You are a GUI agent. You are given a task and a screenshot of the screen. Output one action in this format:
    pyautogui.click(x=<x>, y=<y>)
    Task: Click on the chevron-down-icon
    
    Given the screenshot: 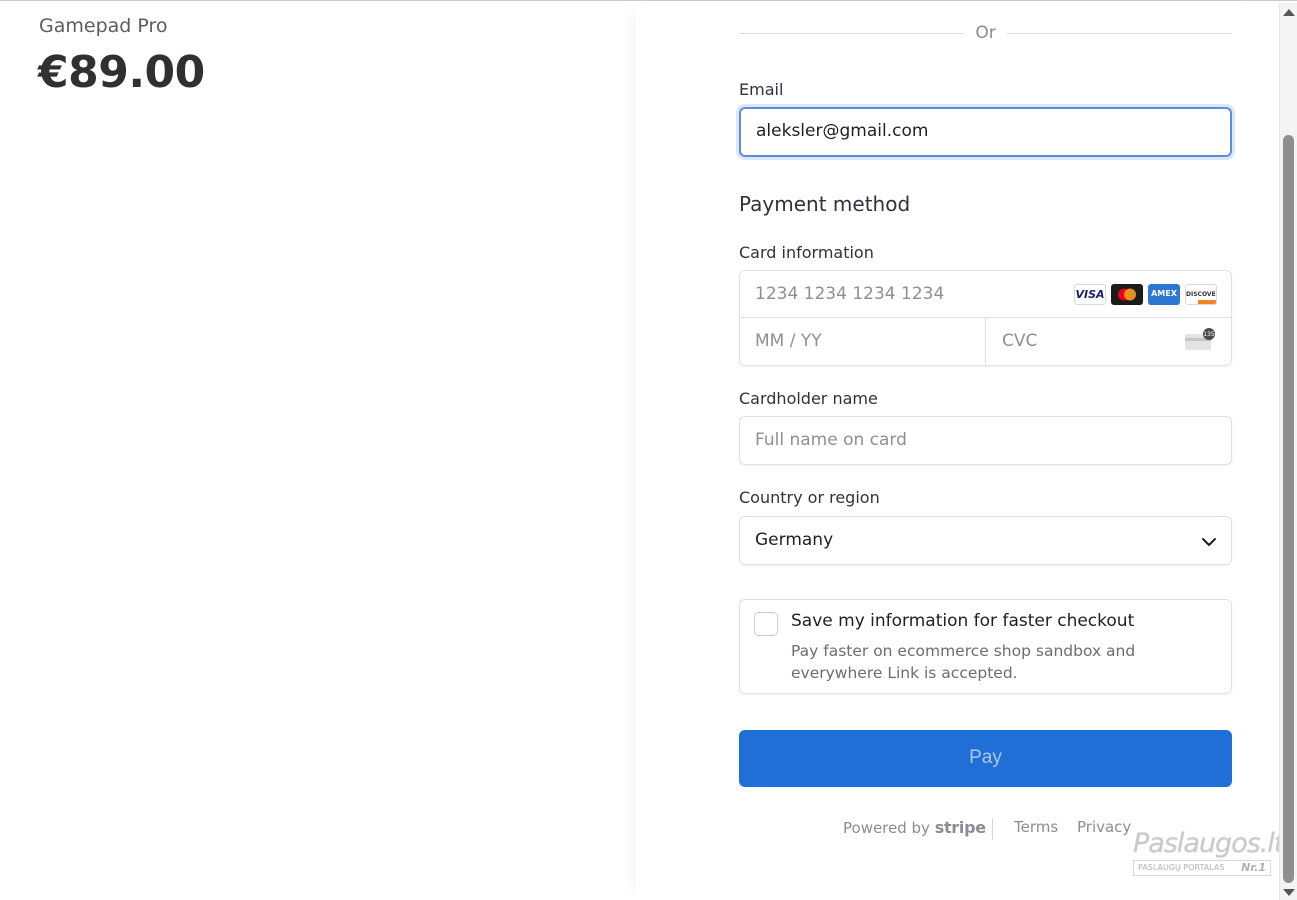 What is the action you would take?
    pyautogui.click(x=1209, y=542)
    